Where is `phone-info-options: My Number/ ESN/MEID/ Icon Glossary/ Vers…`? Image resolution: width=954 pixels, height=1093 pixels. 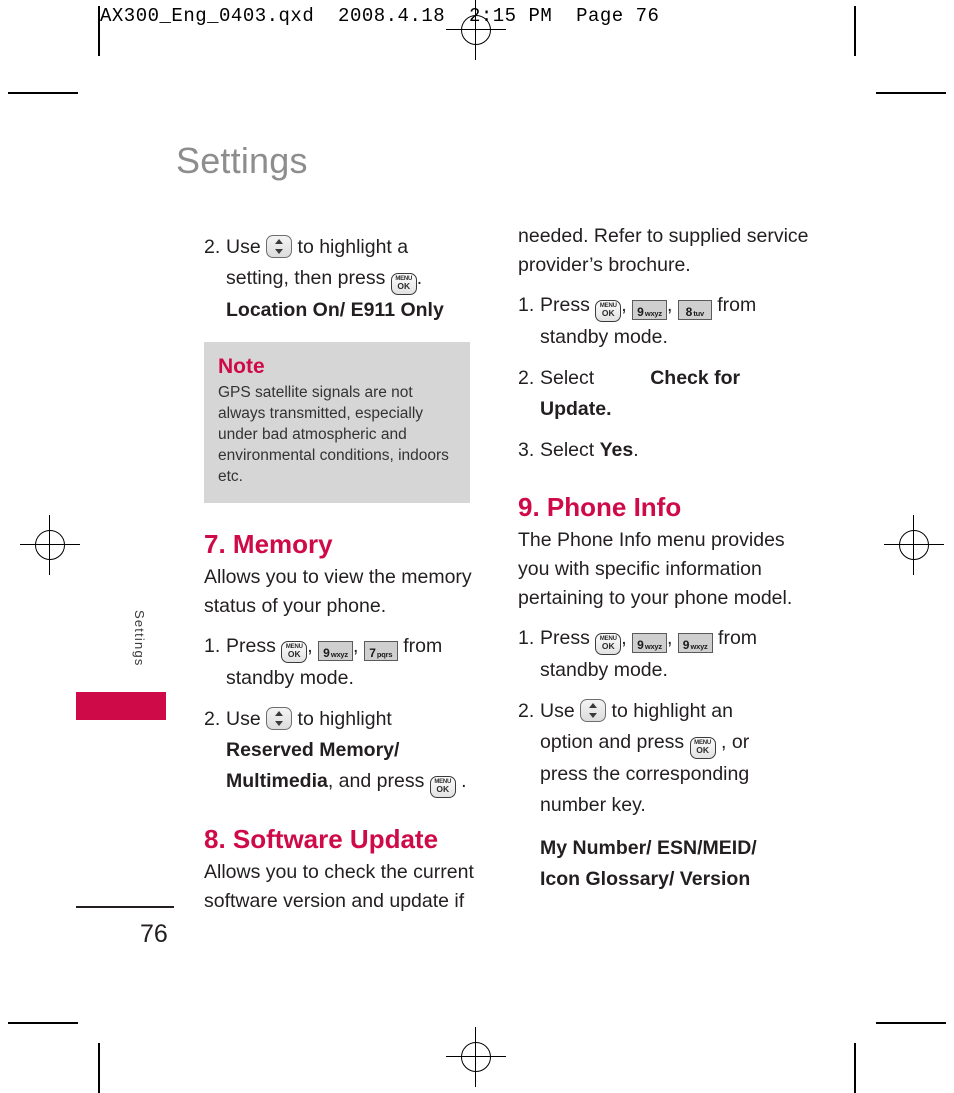
phone-info-options: My Number/ ESN/MEID/ Icon Glossary/ Vers… is located at coordinates (668, 864).